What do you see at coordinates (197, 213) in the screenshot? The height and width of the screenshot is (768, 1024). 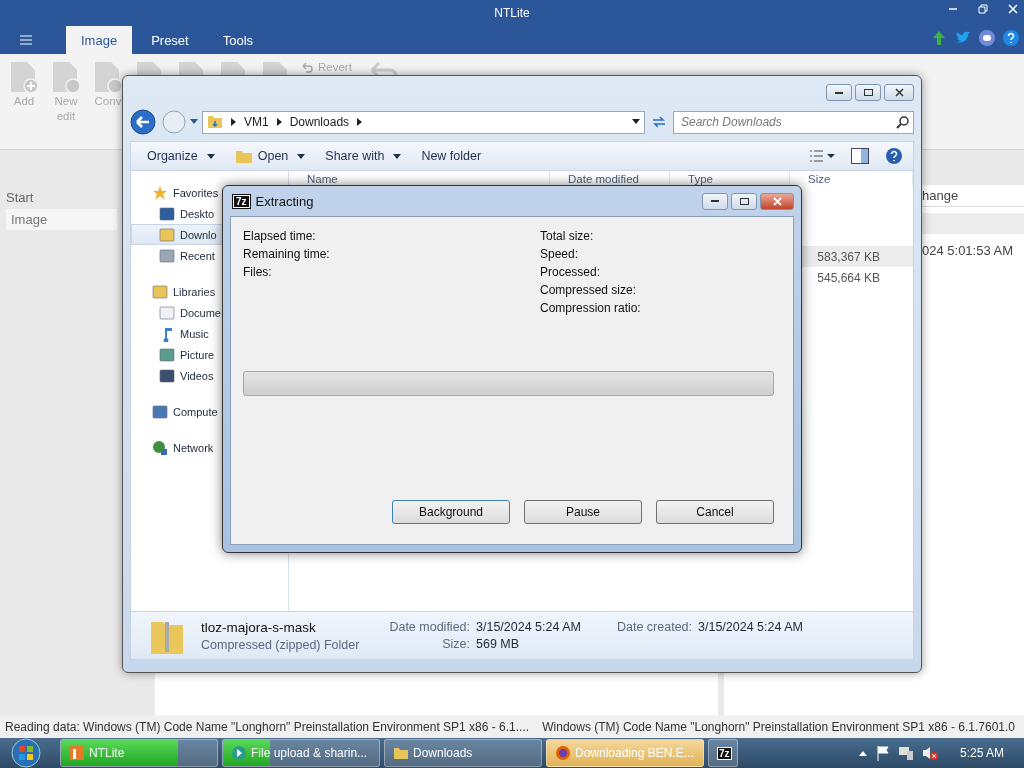 I see `nav-label: Deskto` at bounding box center [197, 213].